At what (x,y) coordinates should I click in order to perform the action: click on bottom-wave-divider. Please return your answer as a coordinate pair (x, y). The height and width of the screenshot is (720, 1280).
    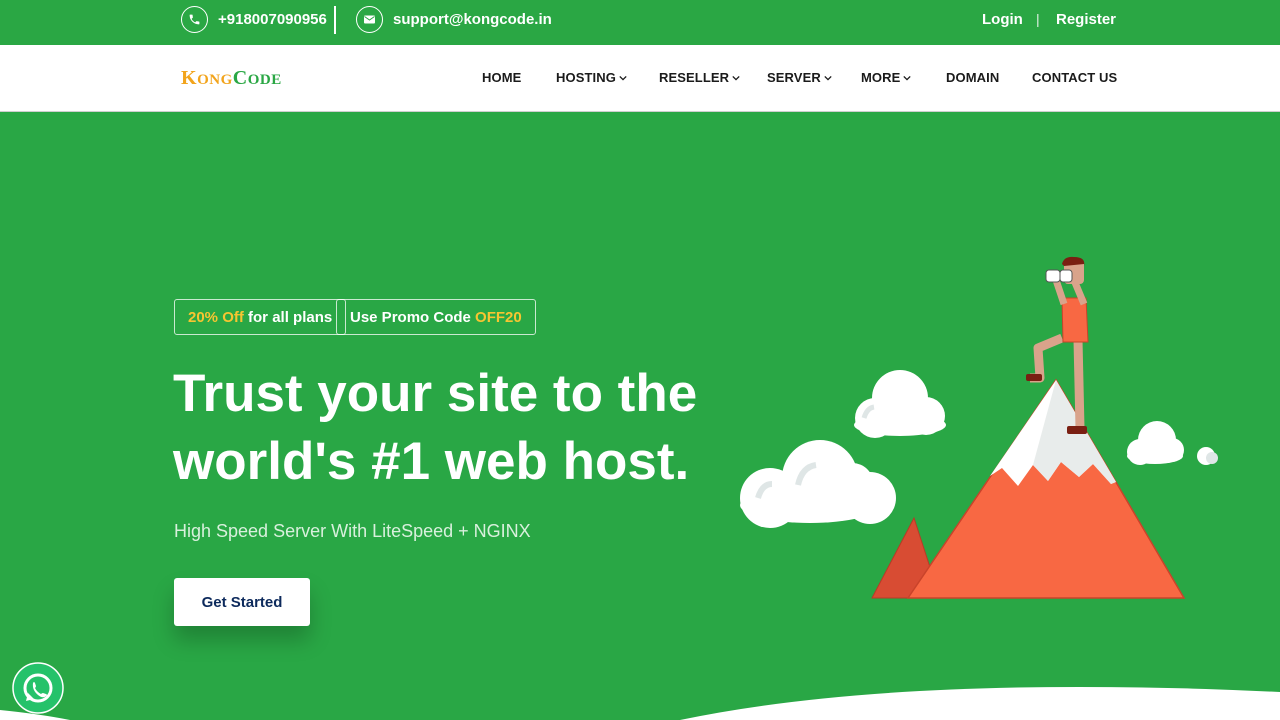
    Looking at the image, I should click on (640, 703).